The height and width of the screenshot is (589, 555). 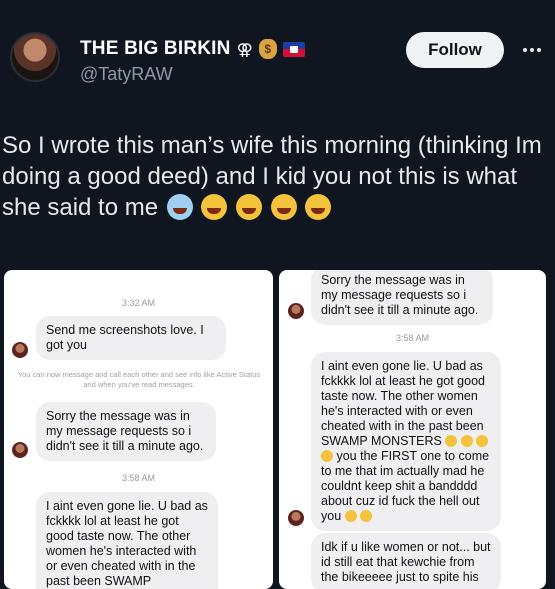 What do you see at coordinates (155, 49) in the screenshot?
I see `display-name: THE BIG BIRKIN` at bounding box center [155, 49].